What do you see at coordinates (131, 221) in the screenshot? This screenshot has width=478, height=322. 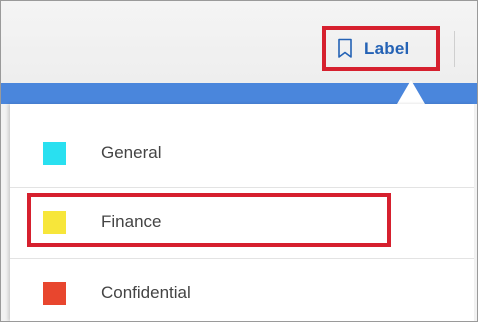 I see `label-option-text: Finance` at bounding box center [131, 221].